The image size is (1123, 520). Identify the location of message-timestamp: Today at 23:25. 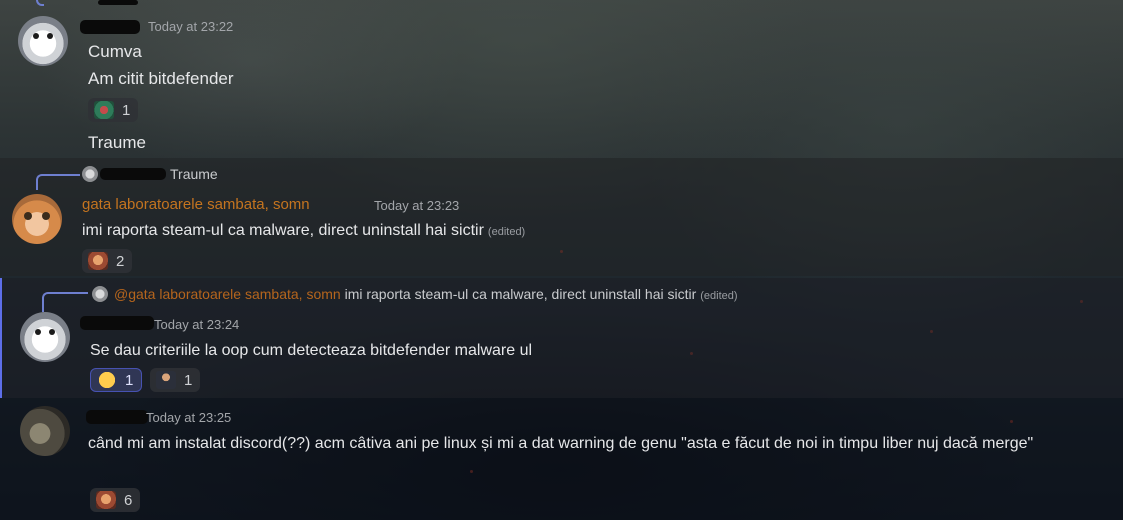
(189, 417).